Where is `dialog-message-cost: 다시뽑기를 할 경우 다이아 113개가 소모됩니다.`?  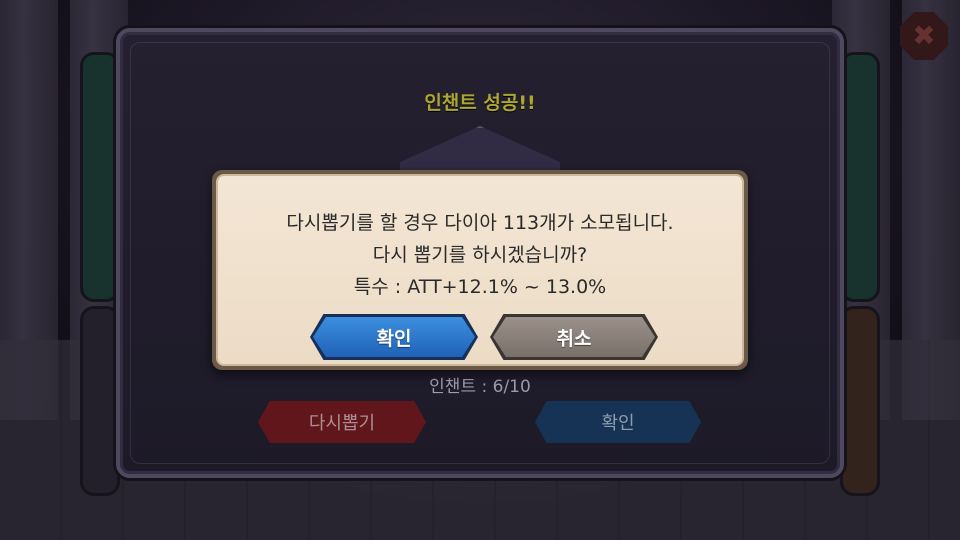
dialog-message-cost: 다시뽑기를 할 경우 다이아 113개가 소모됩니다. is located at coordinates (480, 223).